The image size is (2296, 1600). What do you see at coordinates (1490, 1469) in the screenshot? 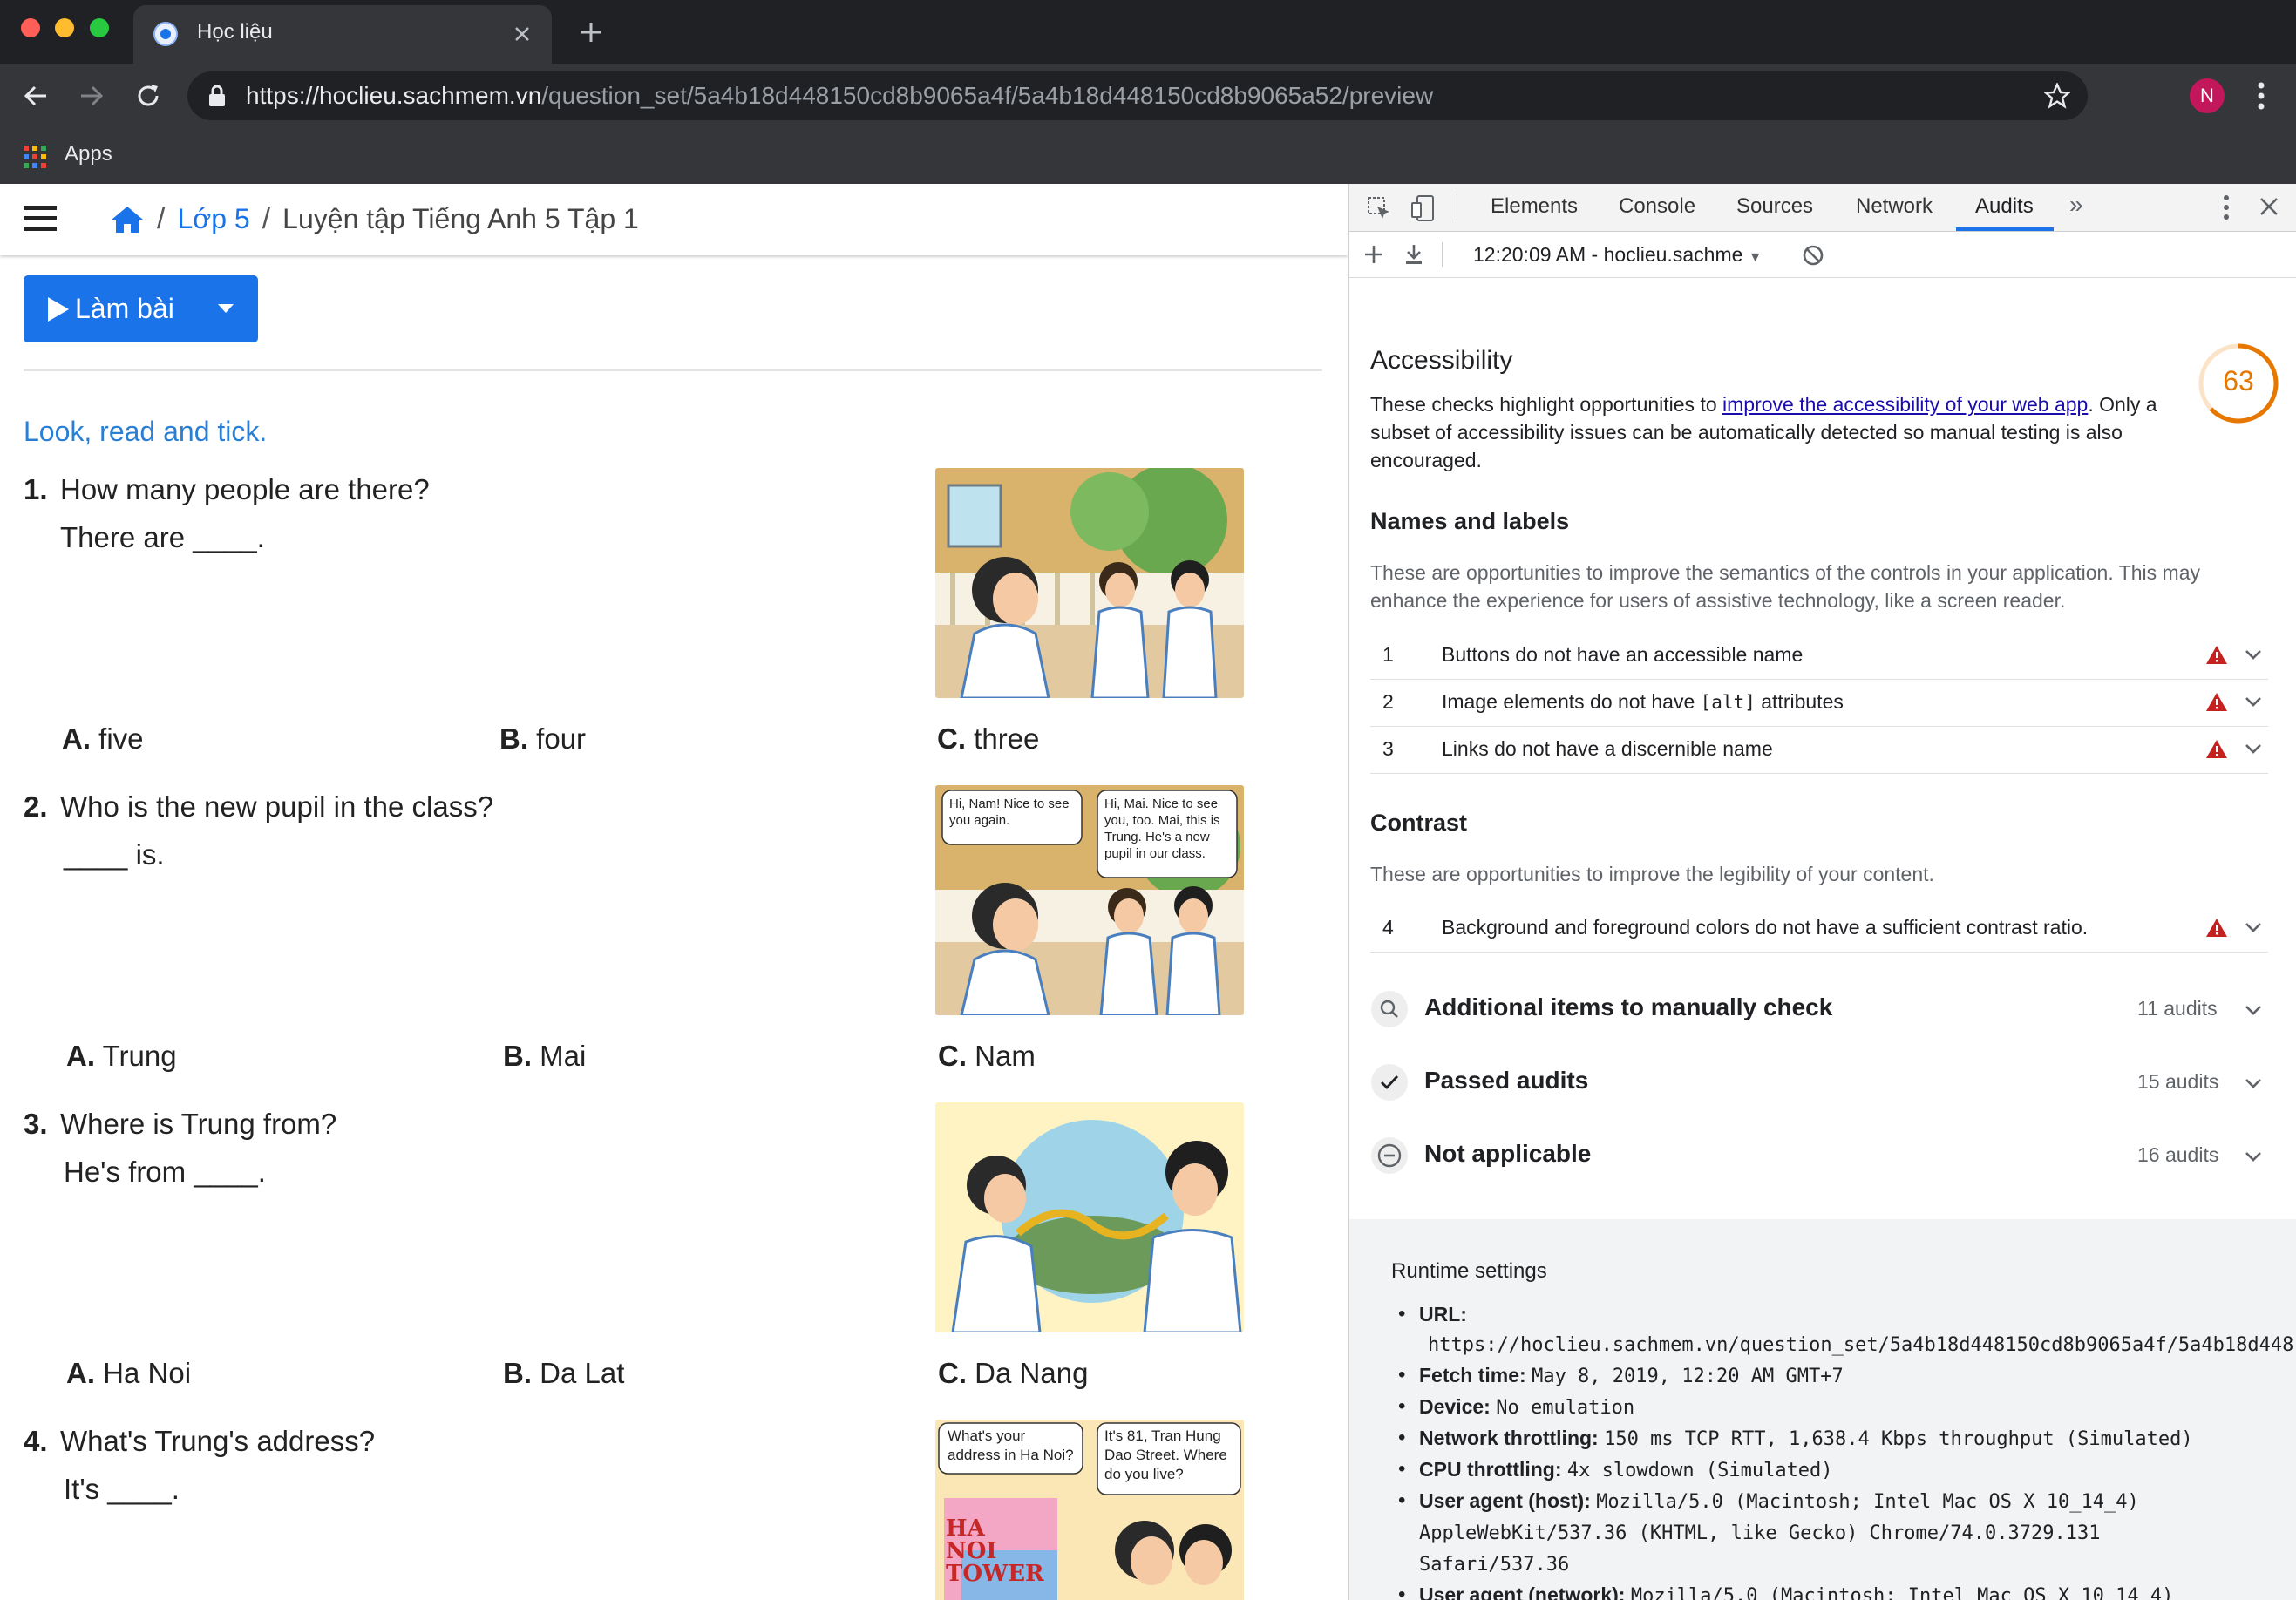
I see `runtime-label: CPU throttling:` at bounding box center [1490, 1469].